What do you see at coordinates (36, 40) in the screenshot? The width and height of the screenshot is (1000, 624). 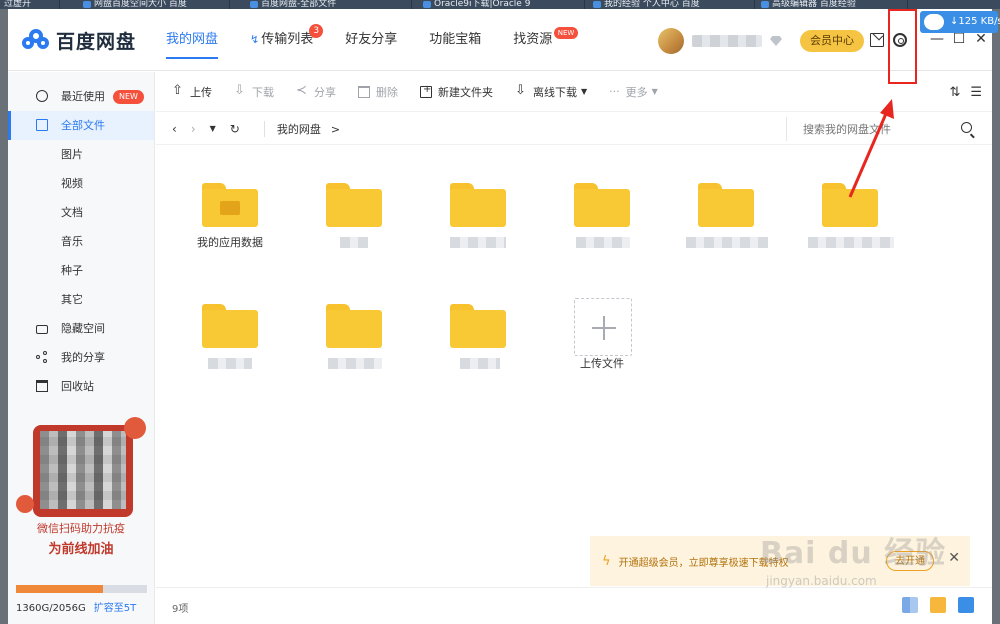 I see `cloud-logo-icon` at bounding box center [36, 40].